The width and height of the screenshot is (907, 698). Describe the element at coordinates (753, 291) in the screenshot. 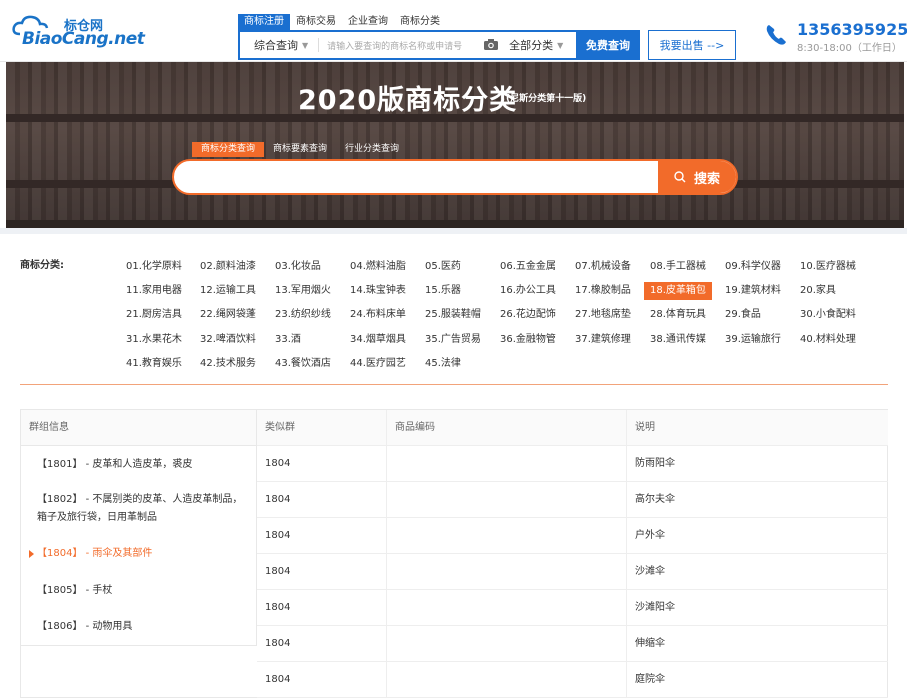

I see `category-item: 19.建筑材料` at that location.